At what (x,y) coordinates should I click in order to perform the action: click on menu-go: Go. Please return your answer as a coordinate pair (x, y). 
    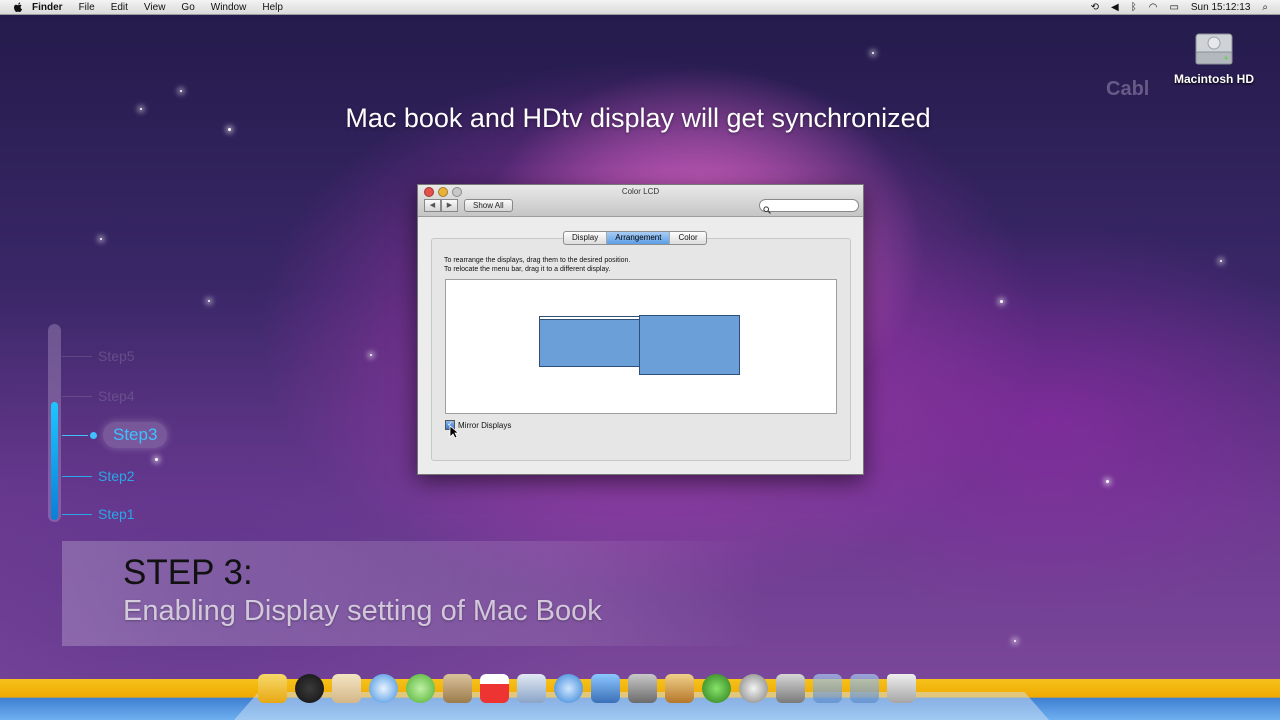
    Looking at the image, I should click on (187, 7).